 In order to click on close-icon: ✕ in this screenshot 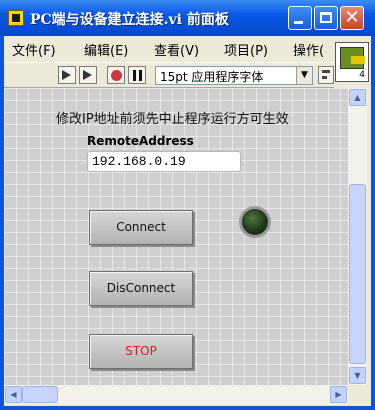, I will do `click(352, 17)`.